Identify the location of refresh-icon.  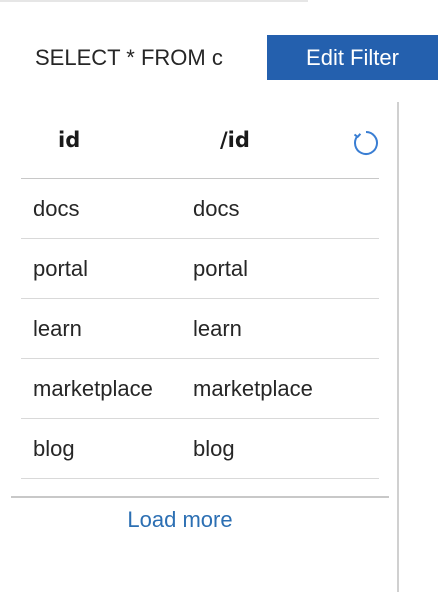
(366, 143).